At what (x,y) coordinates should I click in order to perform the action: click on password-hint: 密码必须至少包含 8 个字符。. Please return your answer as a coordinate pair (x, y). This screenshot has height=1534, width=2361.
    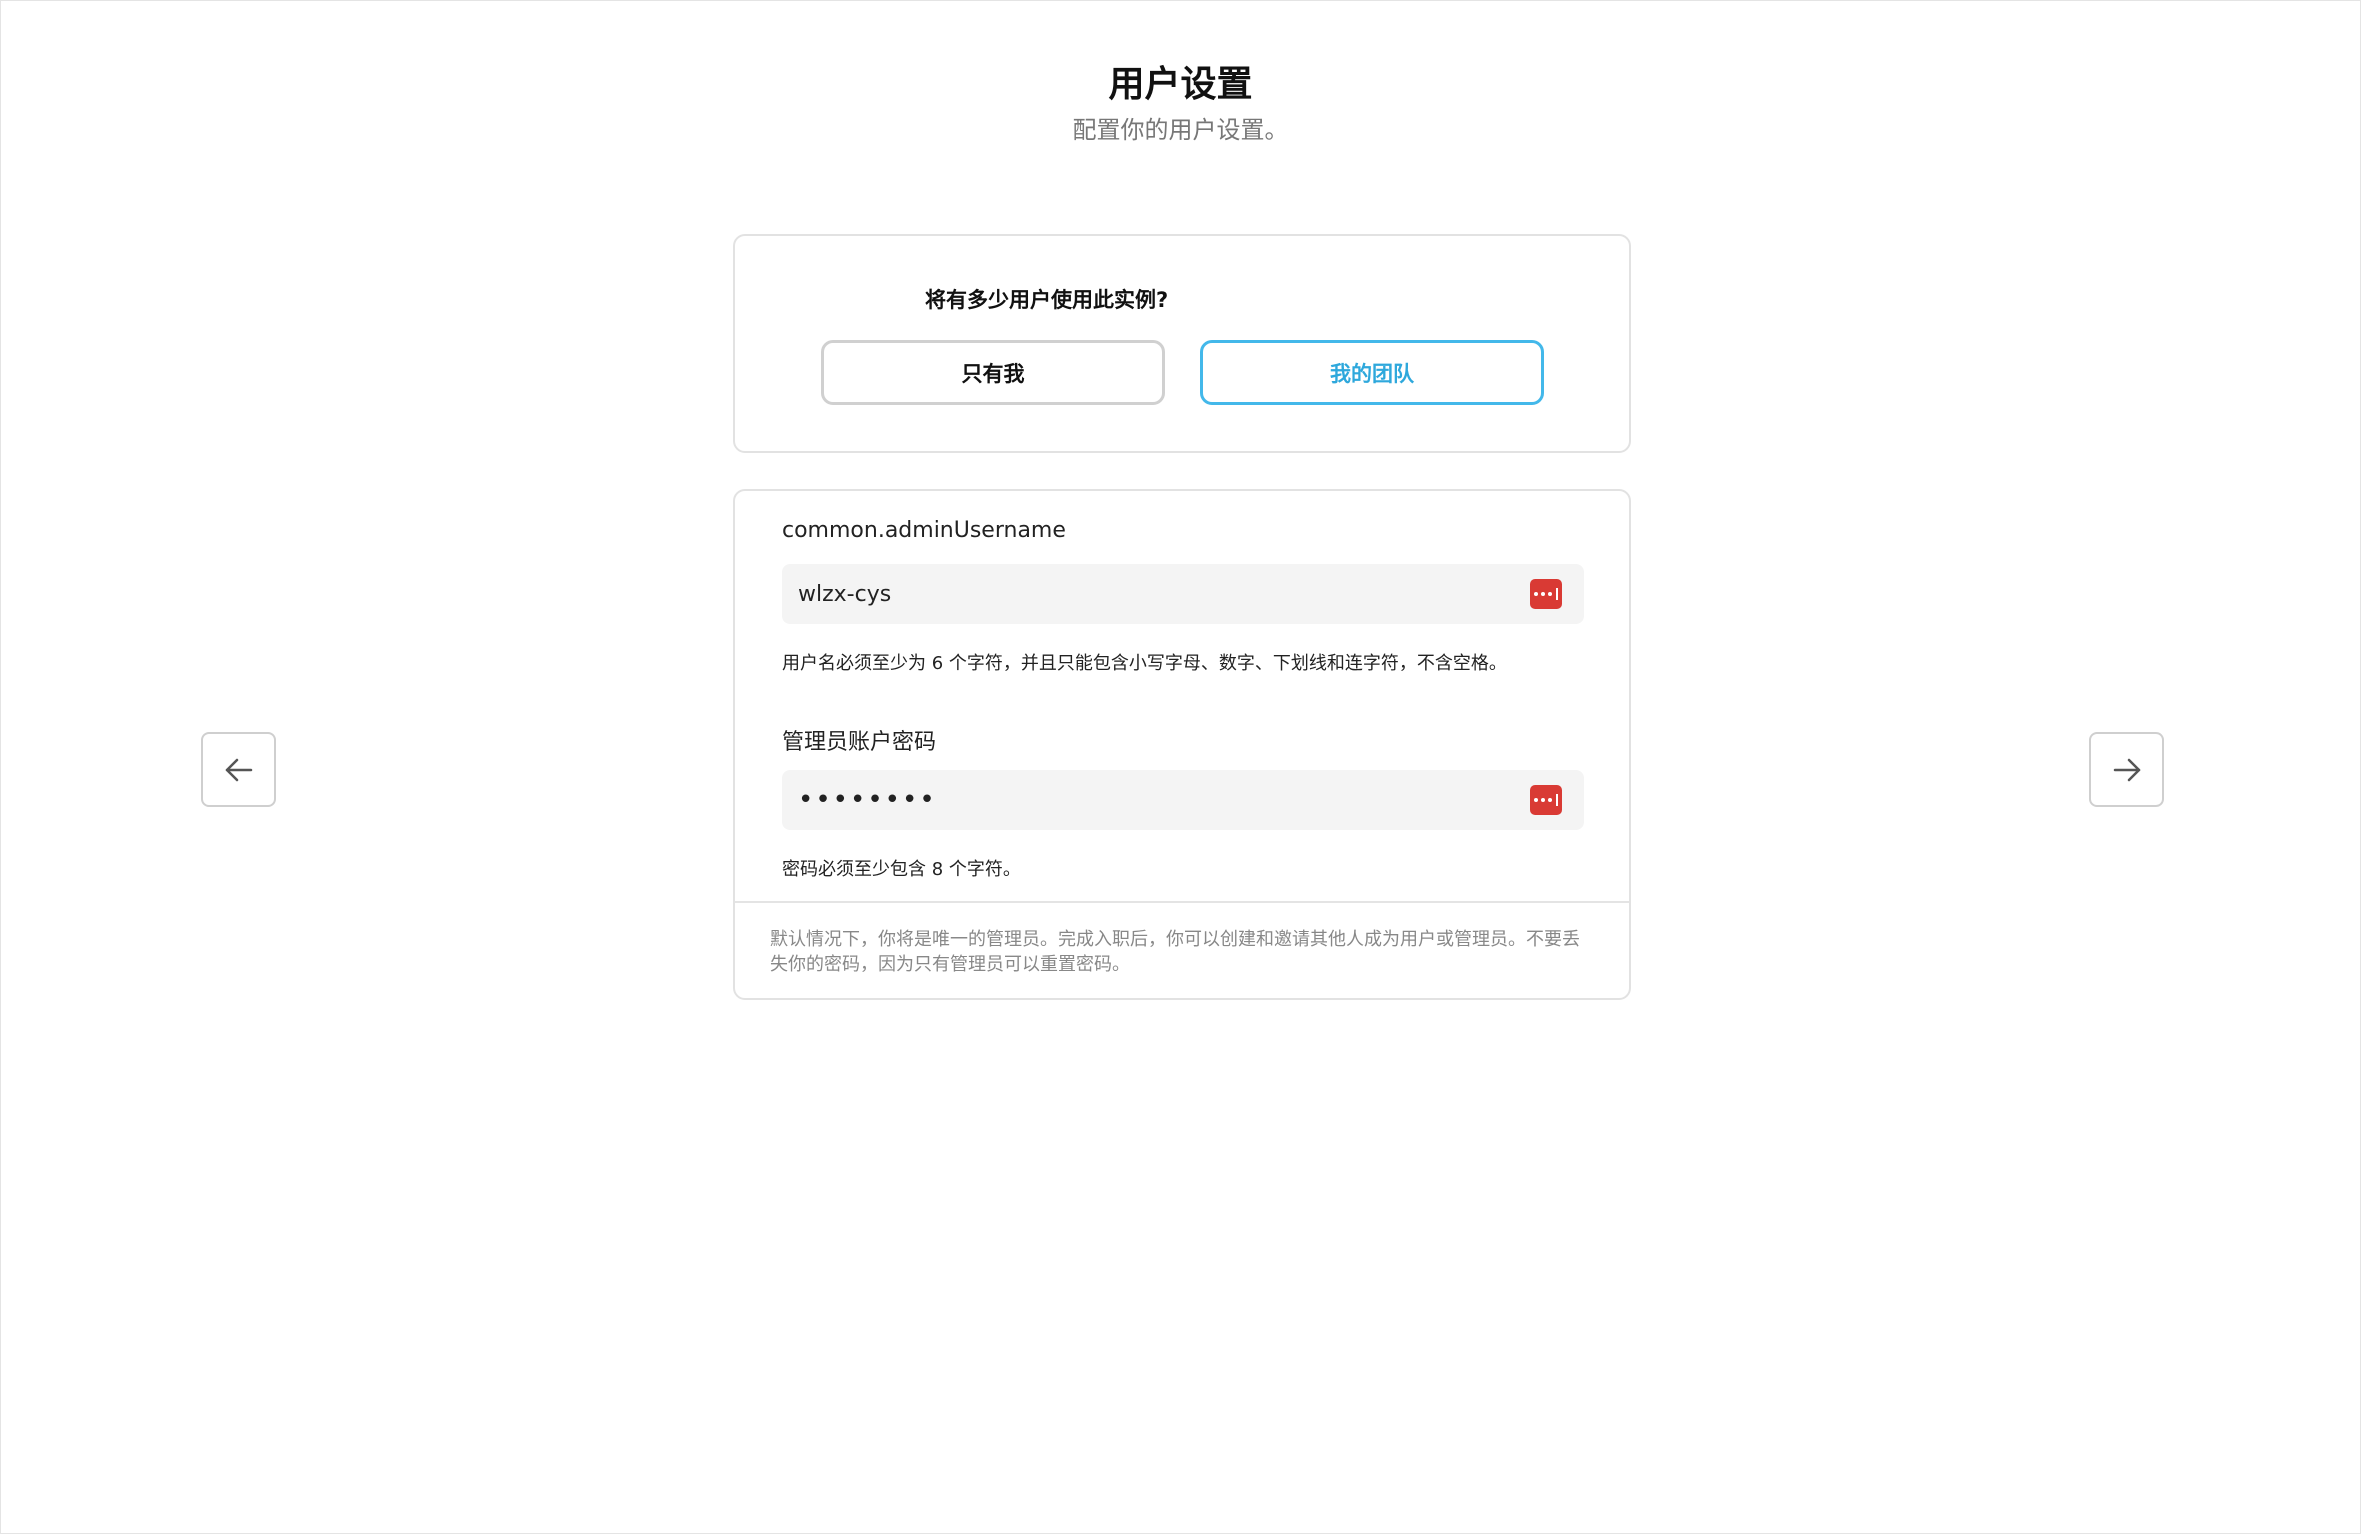
    Looking at the image, I should click on (901, 869).